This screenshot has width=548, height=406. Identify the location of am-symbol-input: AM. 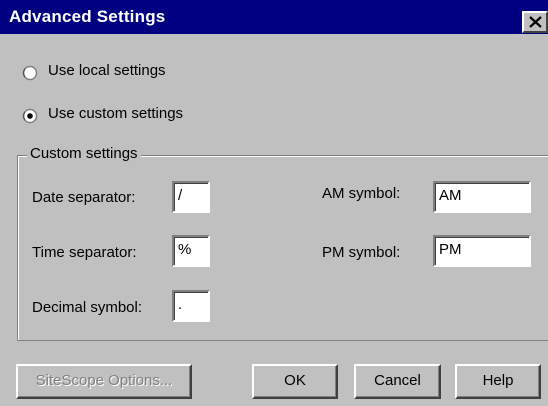
(482, 197).